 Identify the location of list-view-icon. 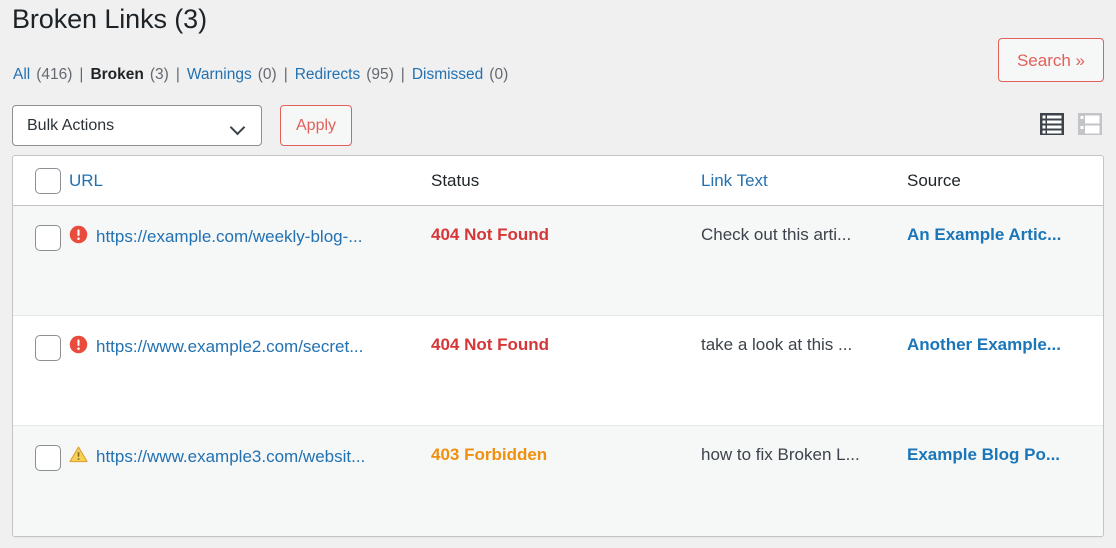
(1052, 124).